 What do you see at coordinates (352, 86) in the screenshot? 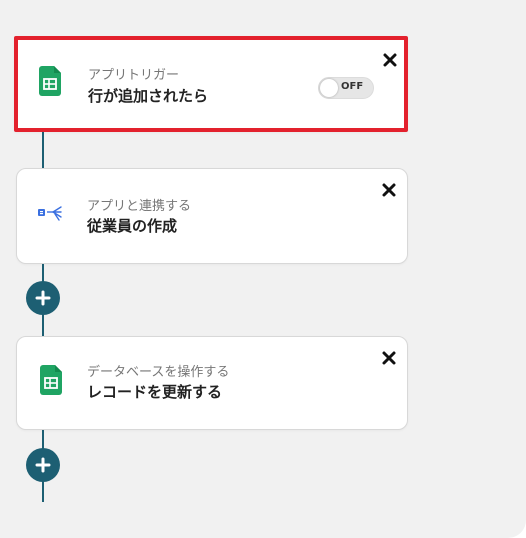
I see `toggle-label: OFF` at bounding box center [352, 86].